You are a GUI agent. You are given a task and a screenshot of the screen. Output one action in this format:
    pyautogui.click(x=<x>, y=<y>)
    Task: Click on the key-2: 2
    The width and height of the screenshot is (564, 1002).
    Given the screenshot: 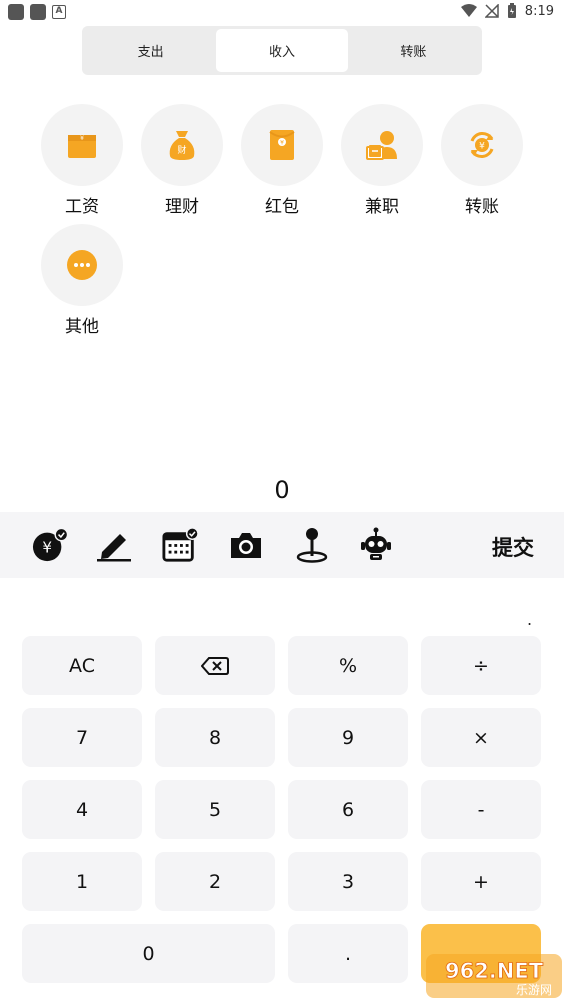 What is the action you would take?
    pyautogui.click(x=215, y=881)
    